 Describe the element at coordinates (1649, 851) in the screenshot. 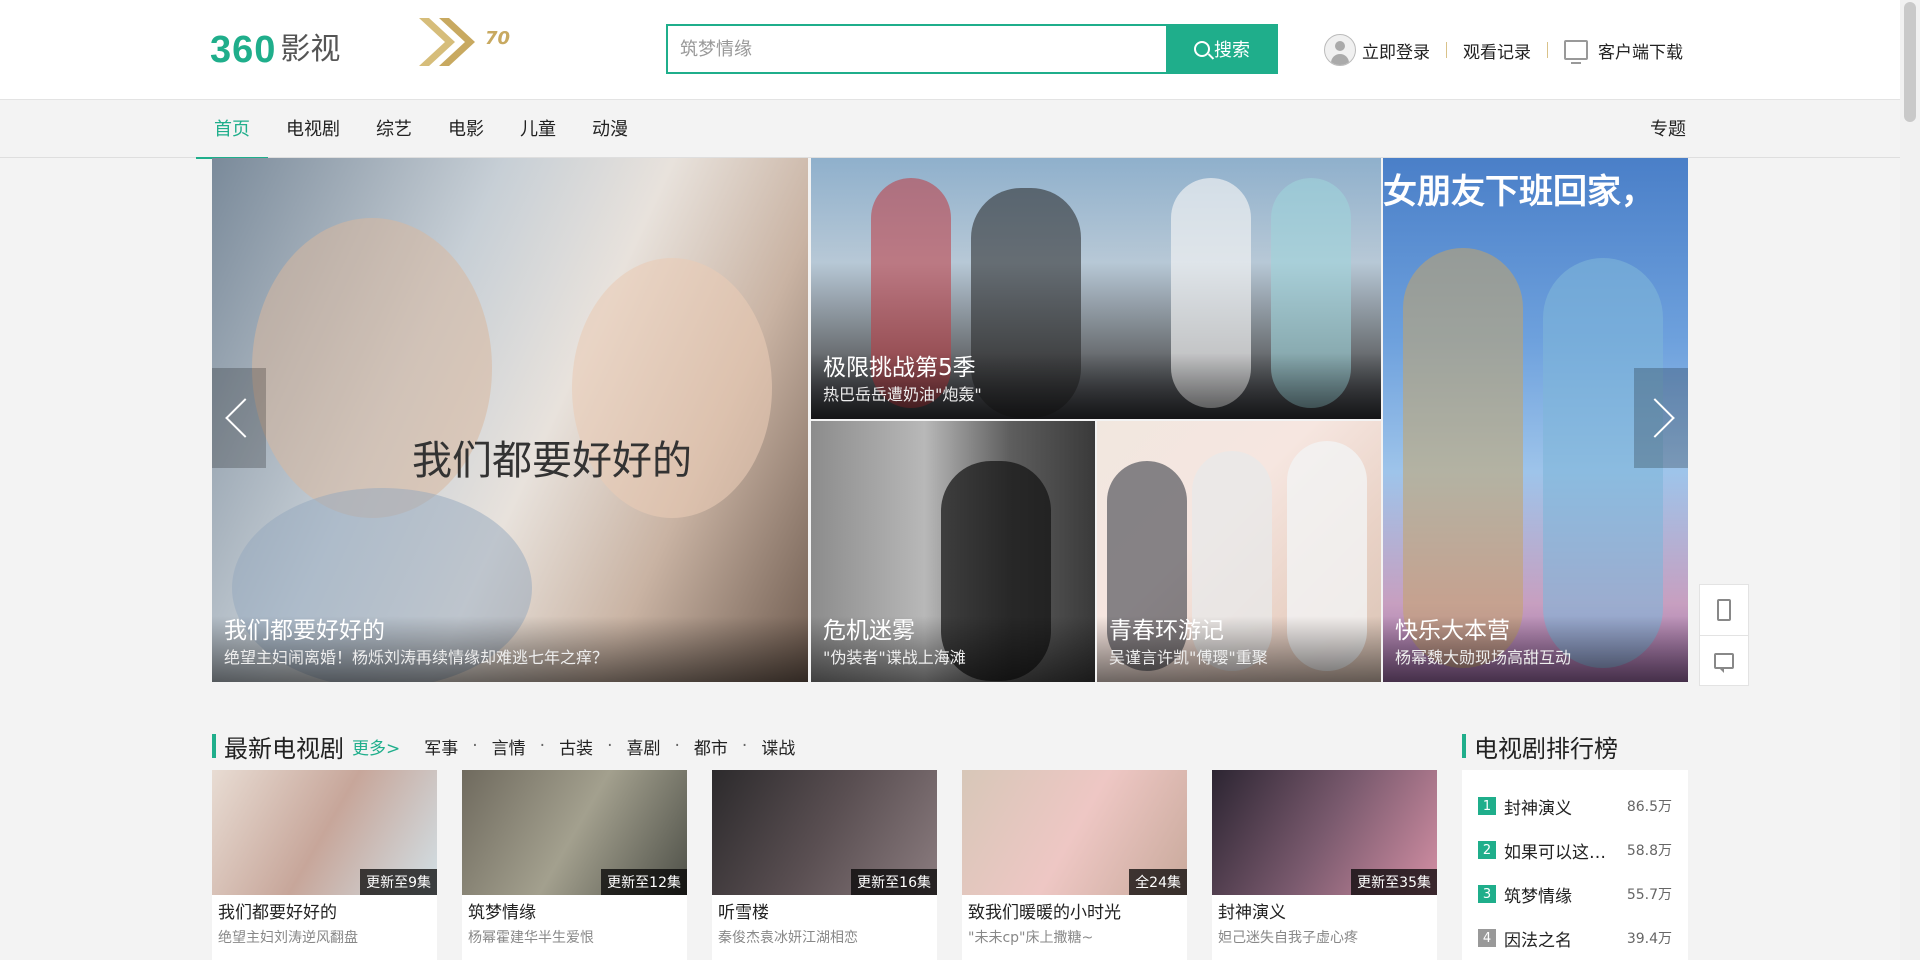

I see `rank-value: 58.8万` at that location.